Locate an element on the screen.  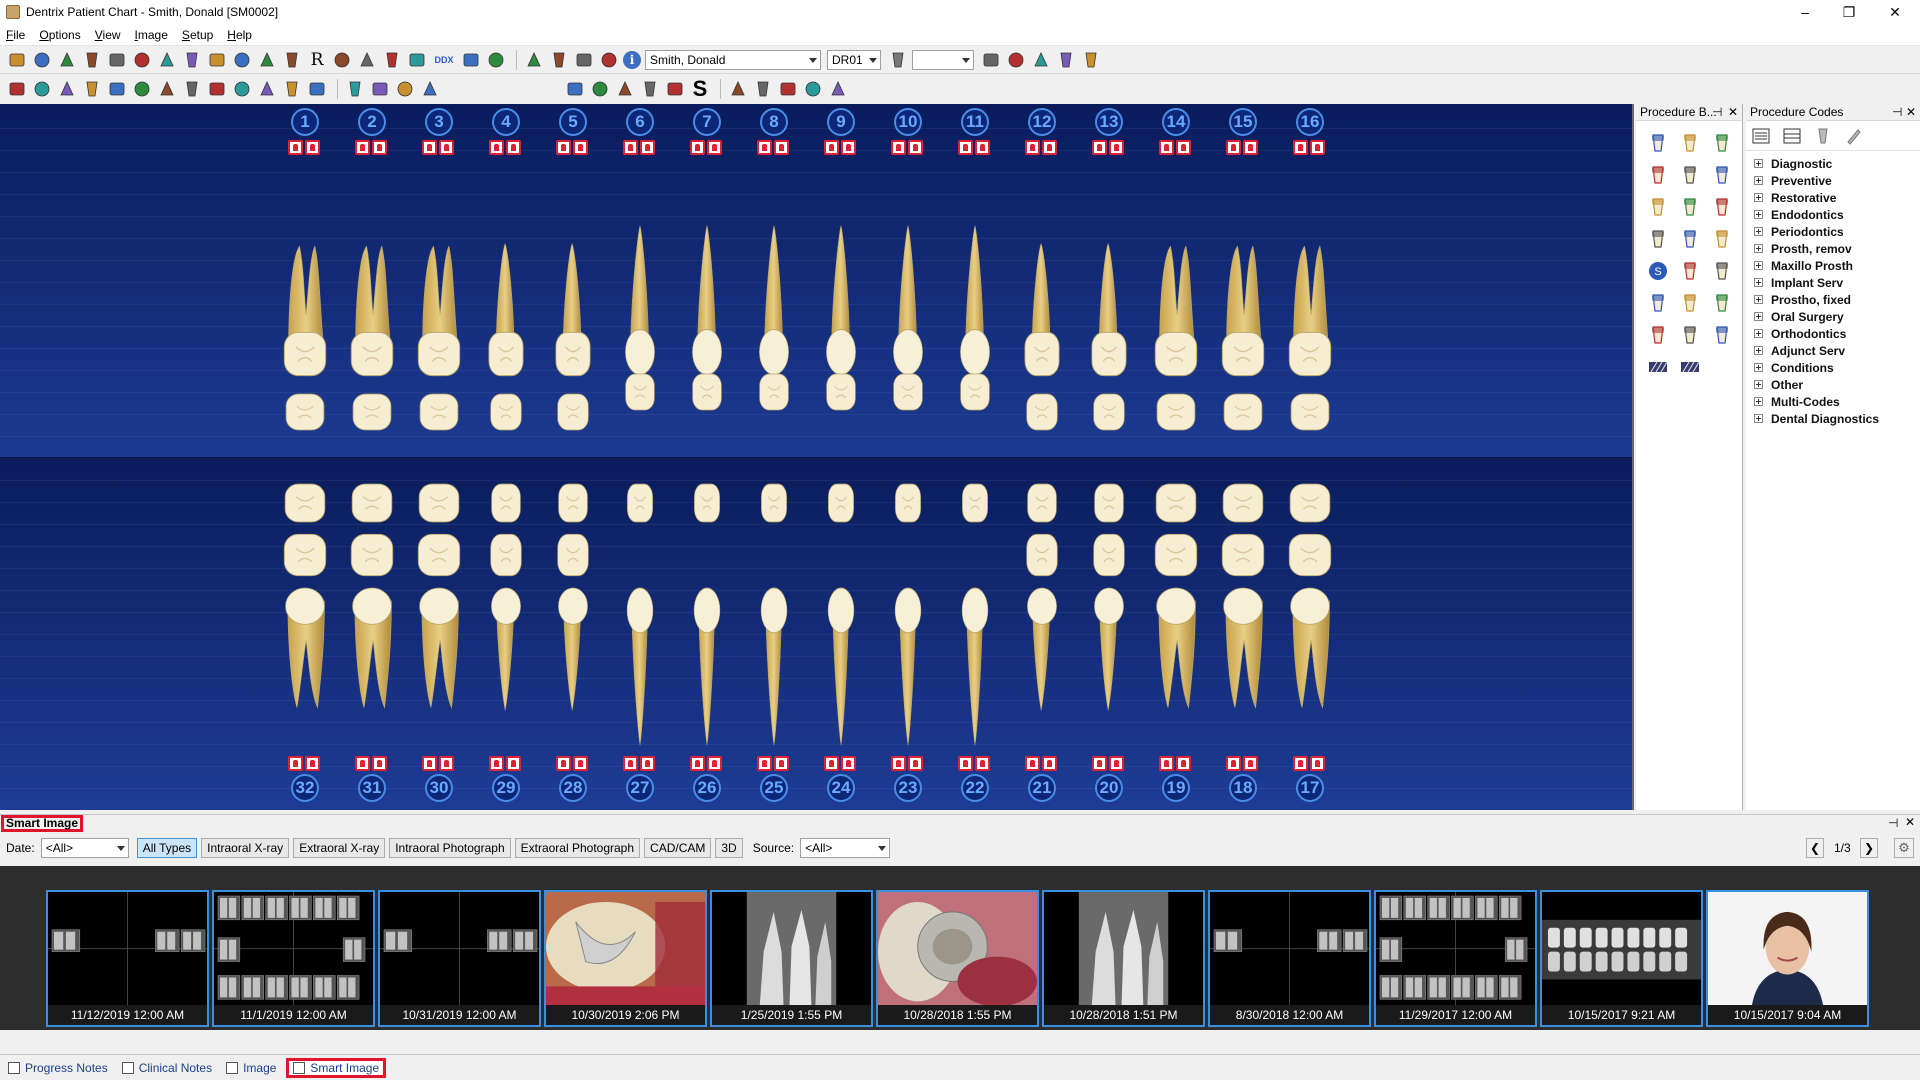
monitor-icon is located at coordinates (217, 60).